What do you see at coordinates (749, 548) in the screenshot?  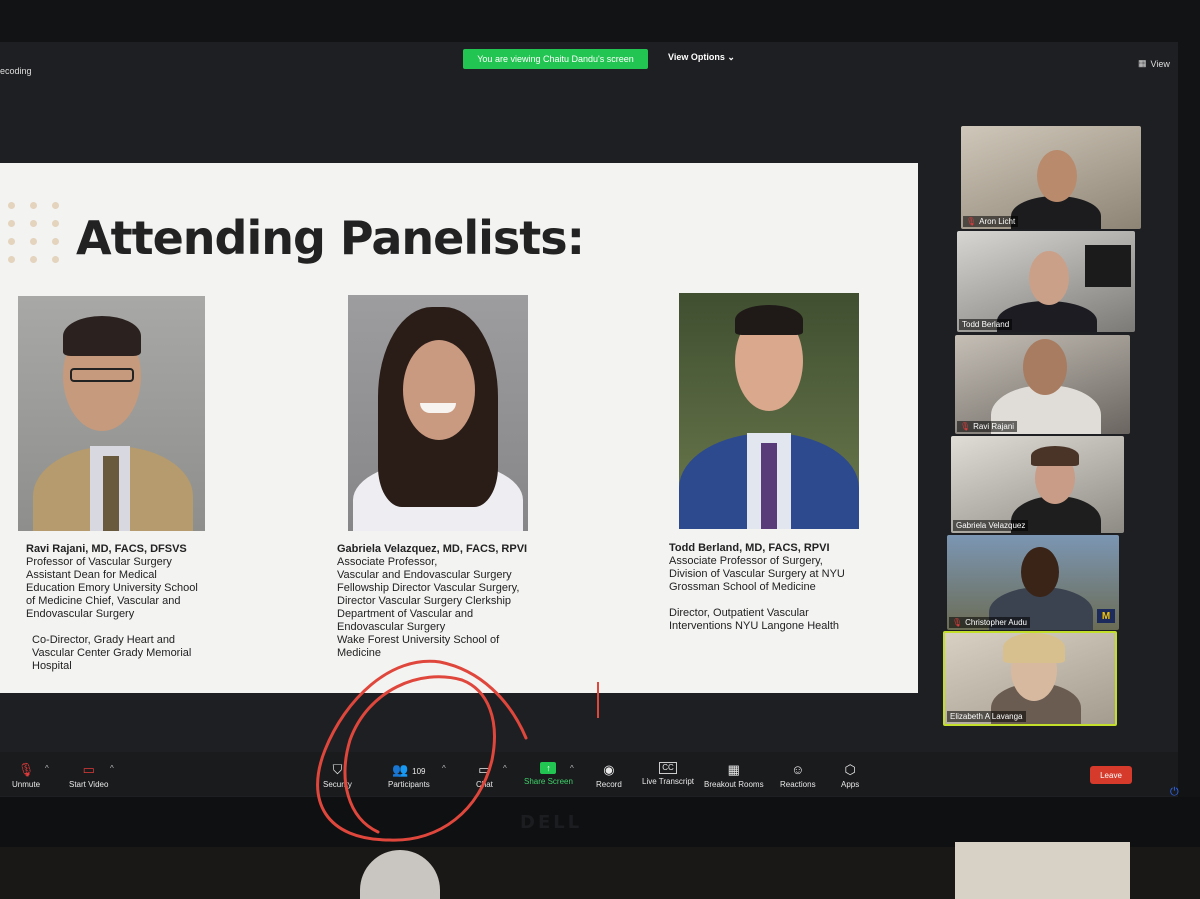 I see `panelist-name: Todd Berland, MD, FACS, RPVI` at bounding box center [749, 548].